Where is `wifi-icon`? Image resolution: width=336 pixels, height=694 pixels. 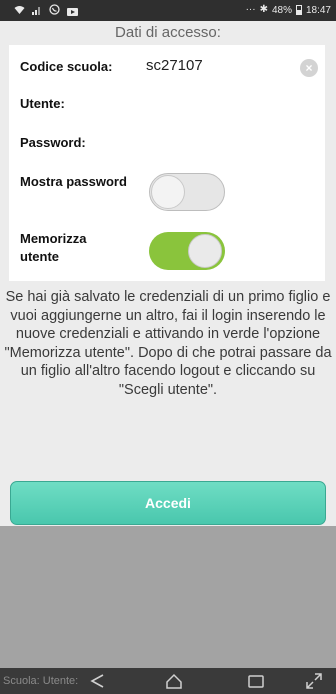 wifi-icon is located at coordinates (19, 12).